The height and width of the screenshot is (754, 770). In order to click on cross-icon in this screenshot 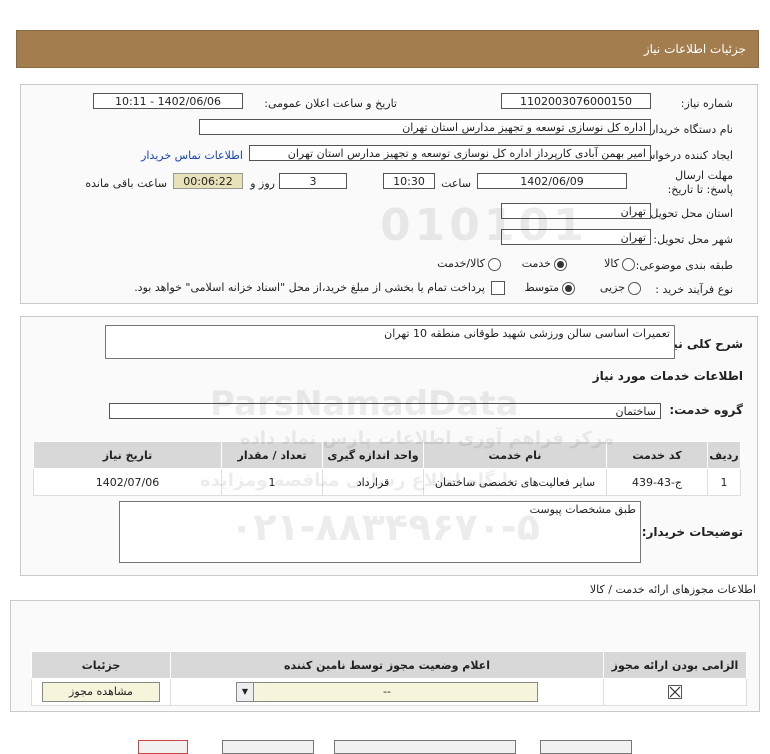, I will do `click(675, 692)`.